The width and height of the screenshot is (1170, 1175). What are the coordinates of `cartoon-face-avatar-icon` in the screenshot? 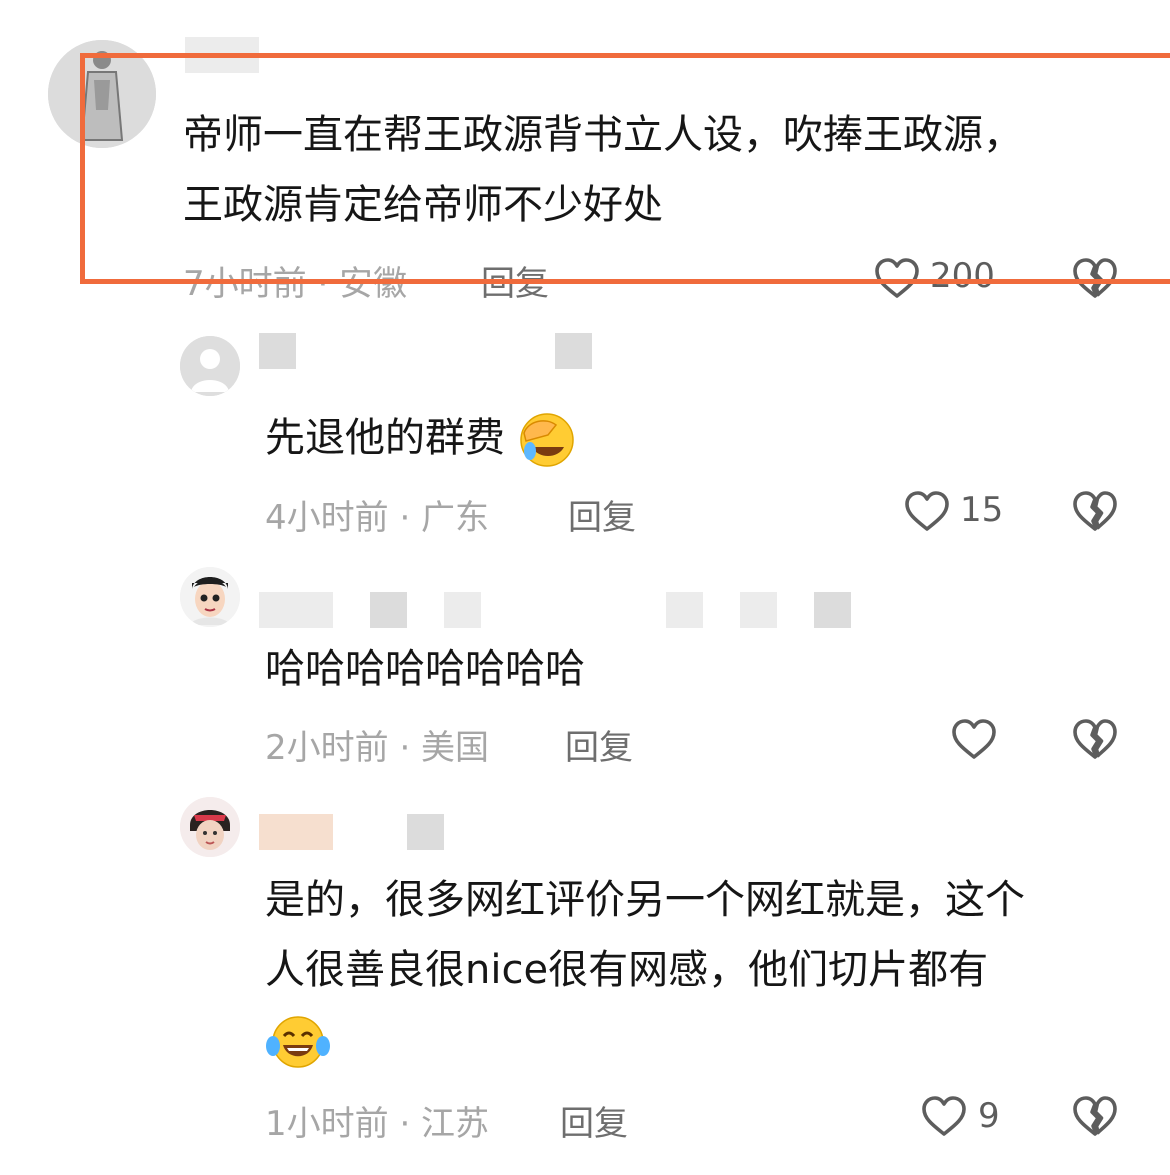 It's located at (210, 597).